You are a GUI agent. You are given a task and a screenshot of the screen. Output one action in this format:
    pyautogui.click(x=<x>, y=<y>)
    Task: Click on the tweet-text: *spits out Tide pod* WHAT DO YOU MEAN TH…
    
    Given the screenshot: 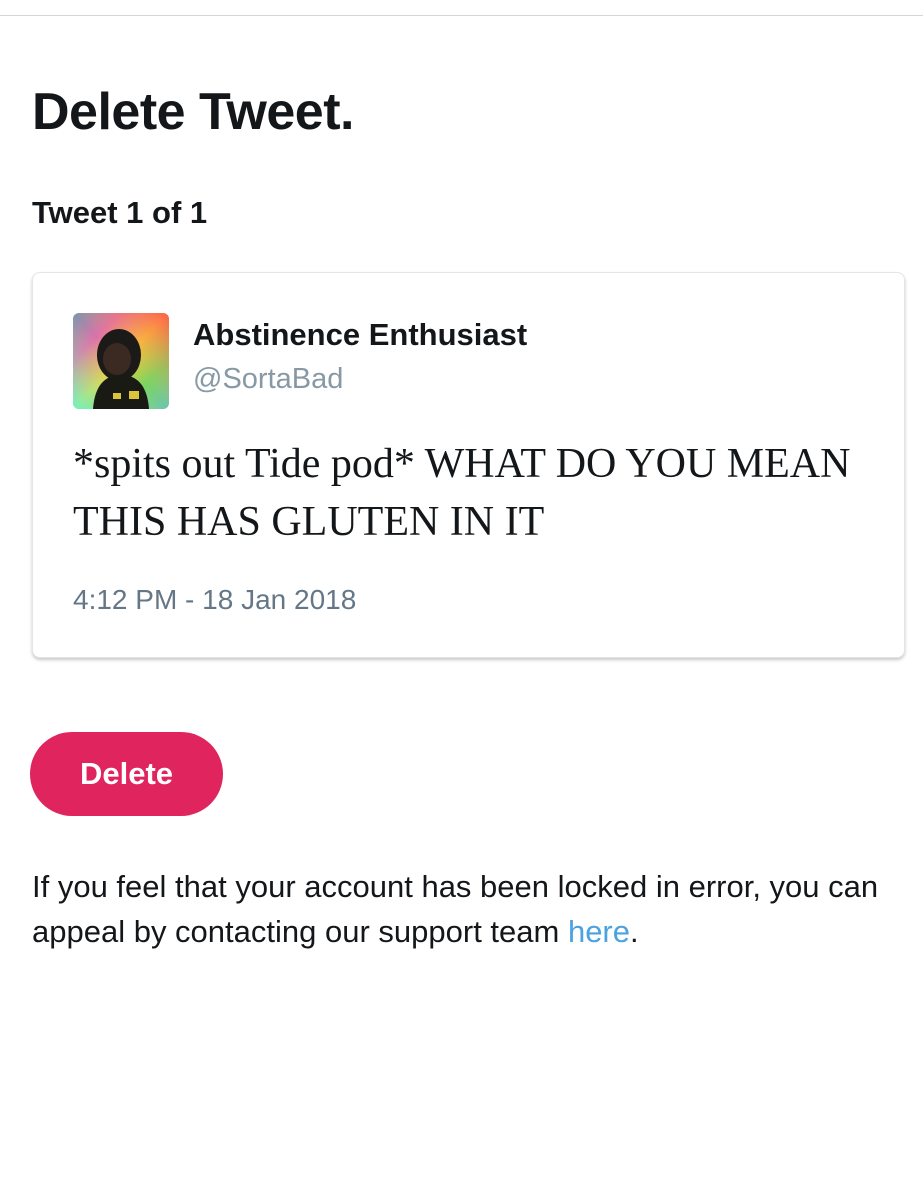 What is the action you would take?
    pyautogui.click(x=462, y=493)
    